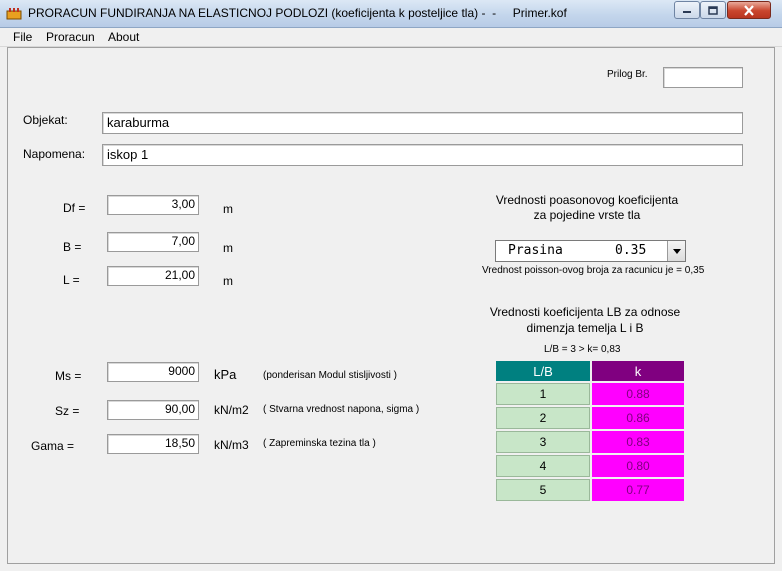 Image resolution: width=782 pixels, height=571 pixels. I want to click on lb-heading-line1: Vrednosti koeficijenta LB za odnose, so click(585, 312).